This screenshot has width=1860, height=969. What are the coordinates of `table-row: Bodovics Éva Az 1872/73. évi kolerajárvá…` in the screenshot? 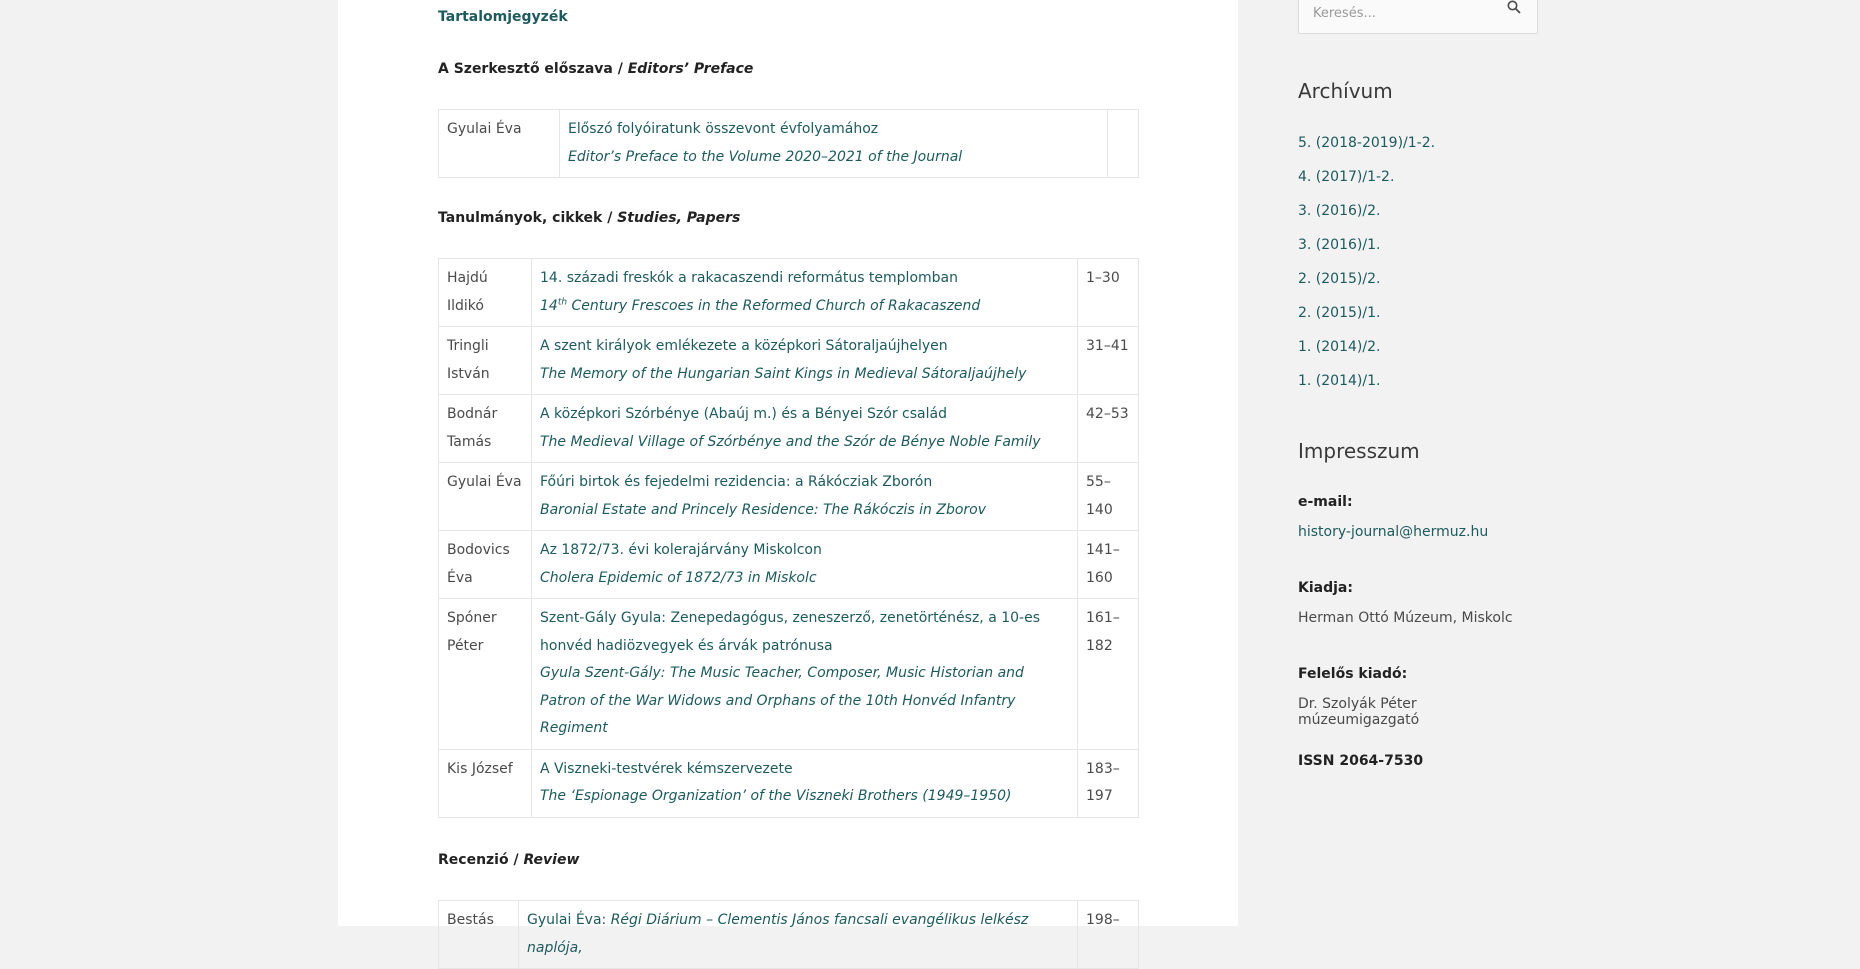 It's located at (788, 564).